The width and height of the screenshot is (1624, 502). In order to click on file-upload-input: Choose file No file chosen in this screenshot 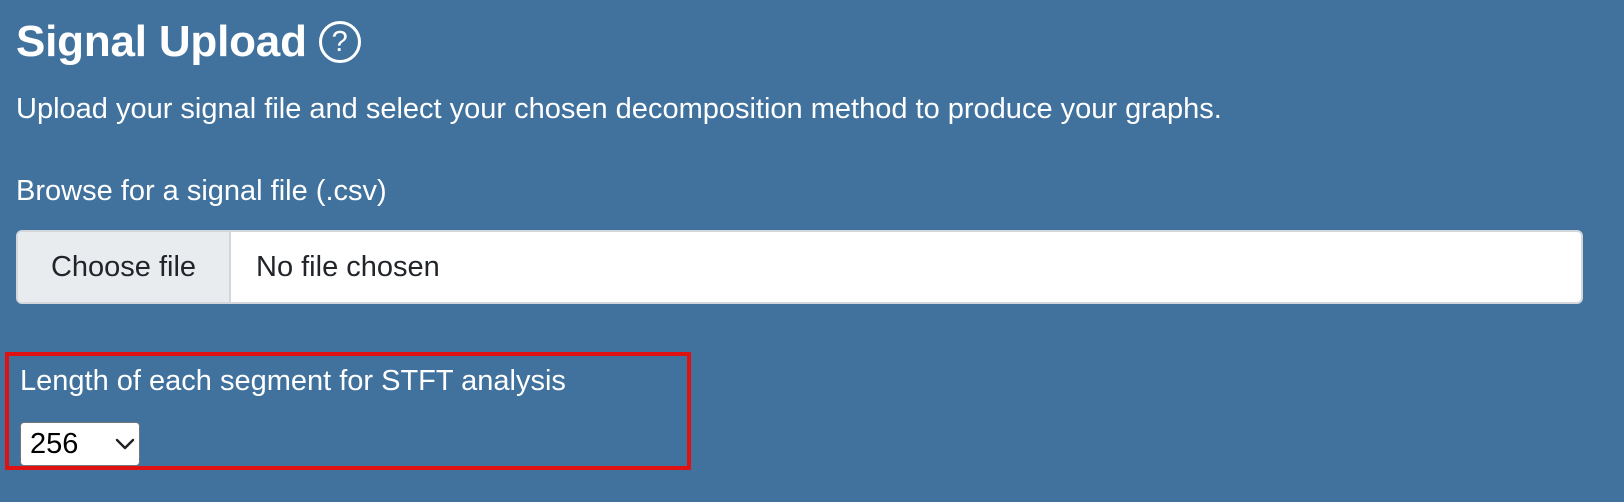, I will do `click(799, 267)`.